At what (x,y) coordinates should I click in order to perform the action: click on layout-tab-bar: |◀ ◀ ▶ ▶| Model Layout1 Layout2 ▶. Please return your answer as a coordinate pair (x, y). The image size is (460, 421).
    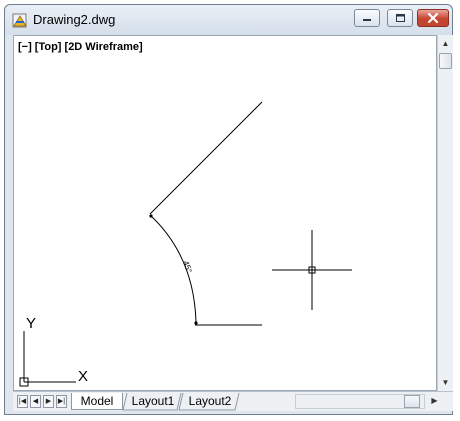
    Looking at the image, I should click on (233, 401).